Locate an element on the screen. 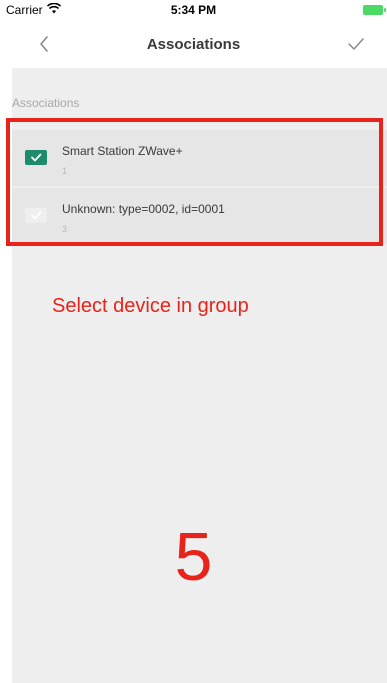 The image size is (387, 683). page-title: Associations is located at coordinates (193, 44).